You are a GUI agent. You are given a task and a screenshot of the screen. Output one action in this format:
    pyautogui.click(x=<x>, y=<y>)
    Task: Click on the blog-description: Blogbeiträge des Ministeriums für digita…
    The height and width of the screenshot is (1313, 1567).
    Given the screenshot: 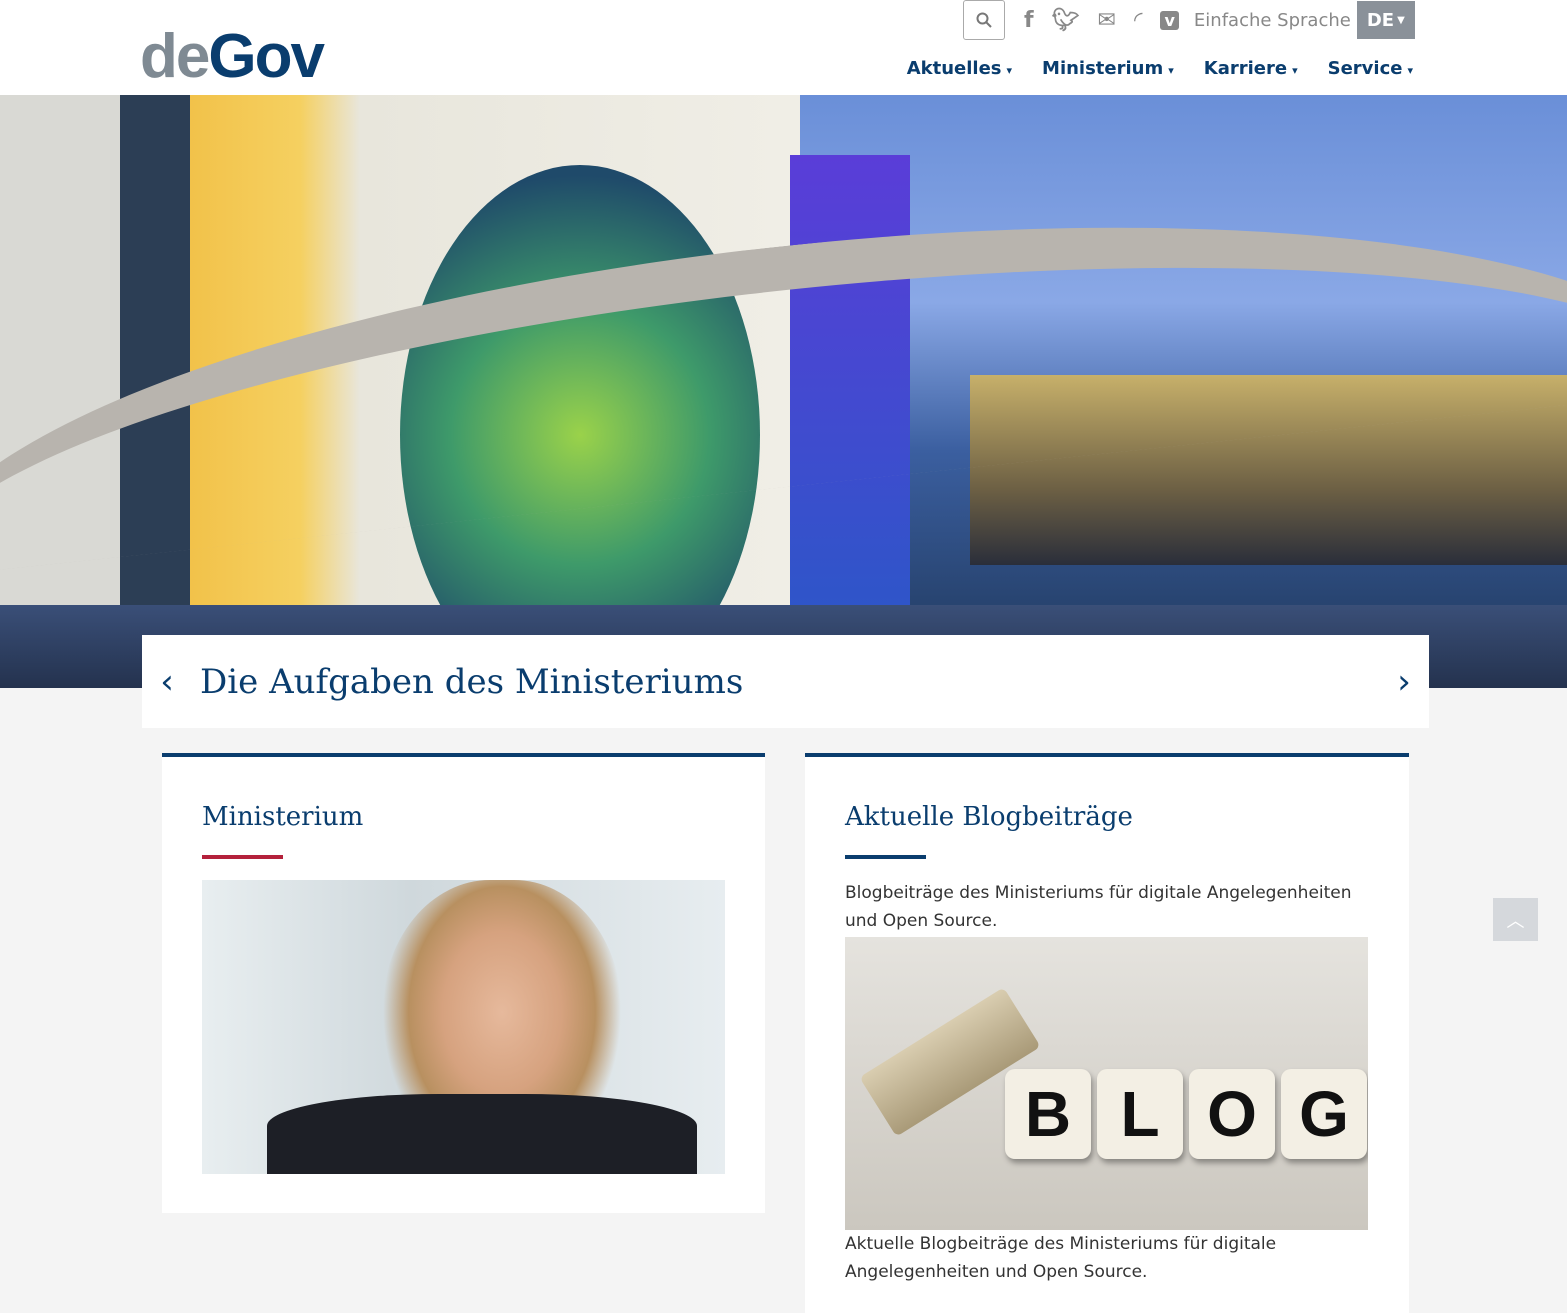 What is the action you would take?
    pyautogui.click(x=1098, y=907)
    